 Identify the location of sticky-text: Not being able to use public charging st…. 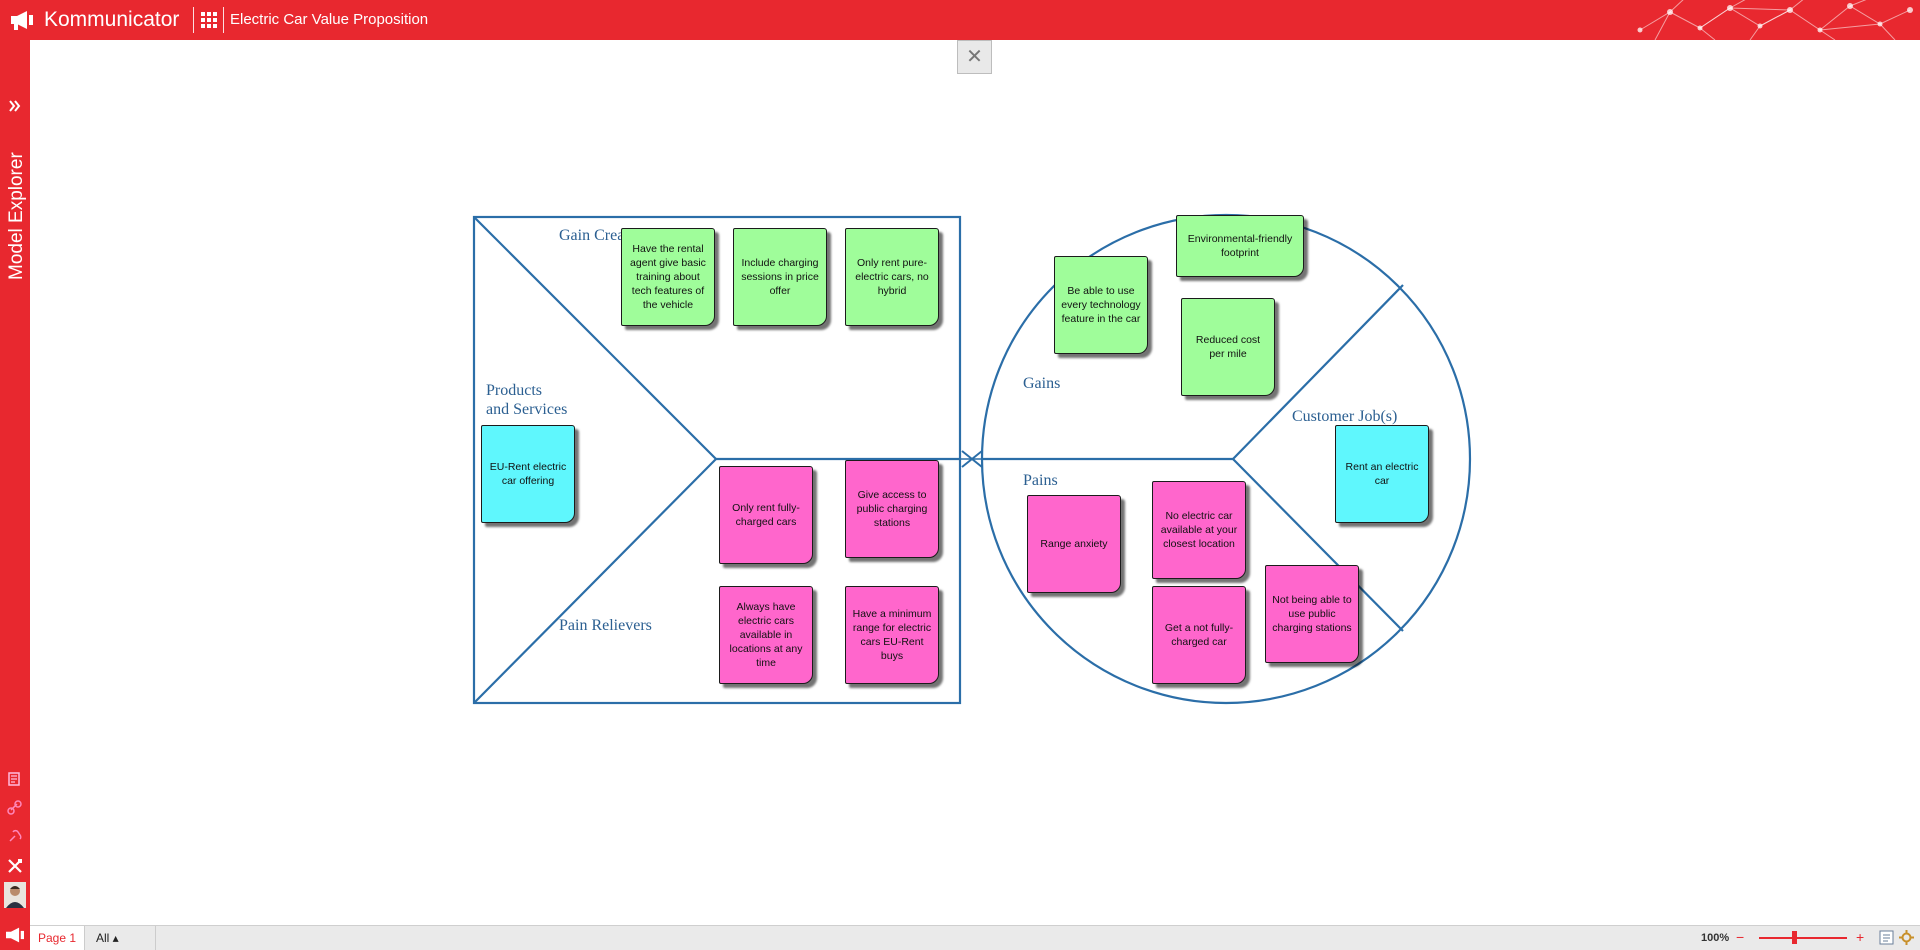
(1312, 614).